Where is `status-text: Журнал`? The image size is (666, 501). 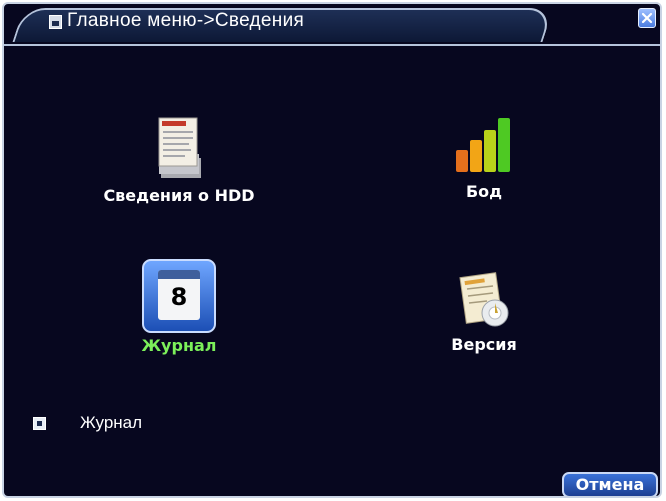 status-text: Журнал is located at coordinates (111, 422).